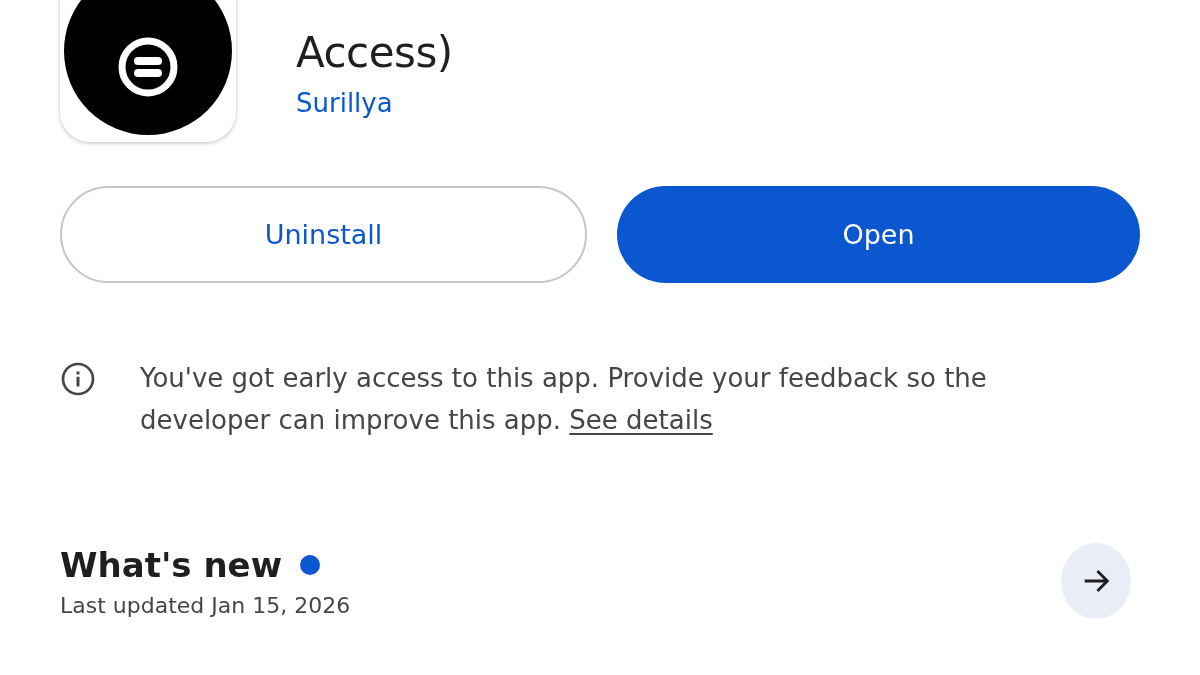  Describe the element at coordinates (323, 234) in the screenshot. I see `uninstall-button: Uninstall` at that location.